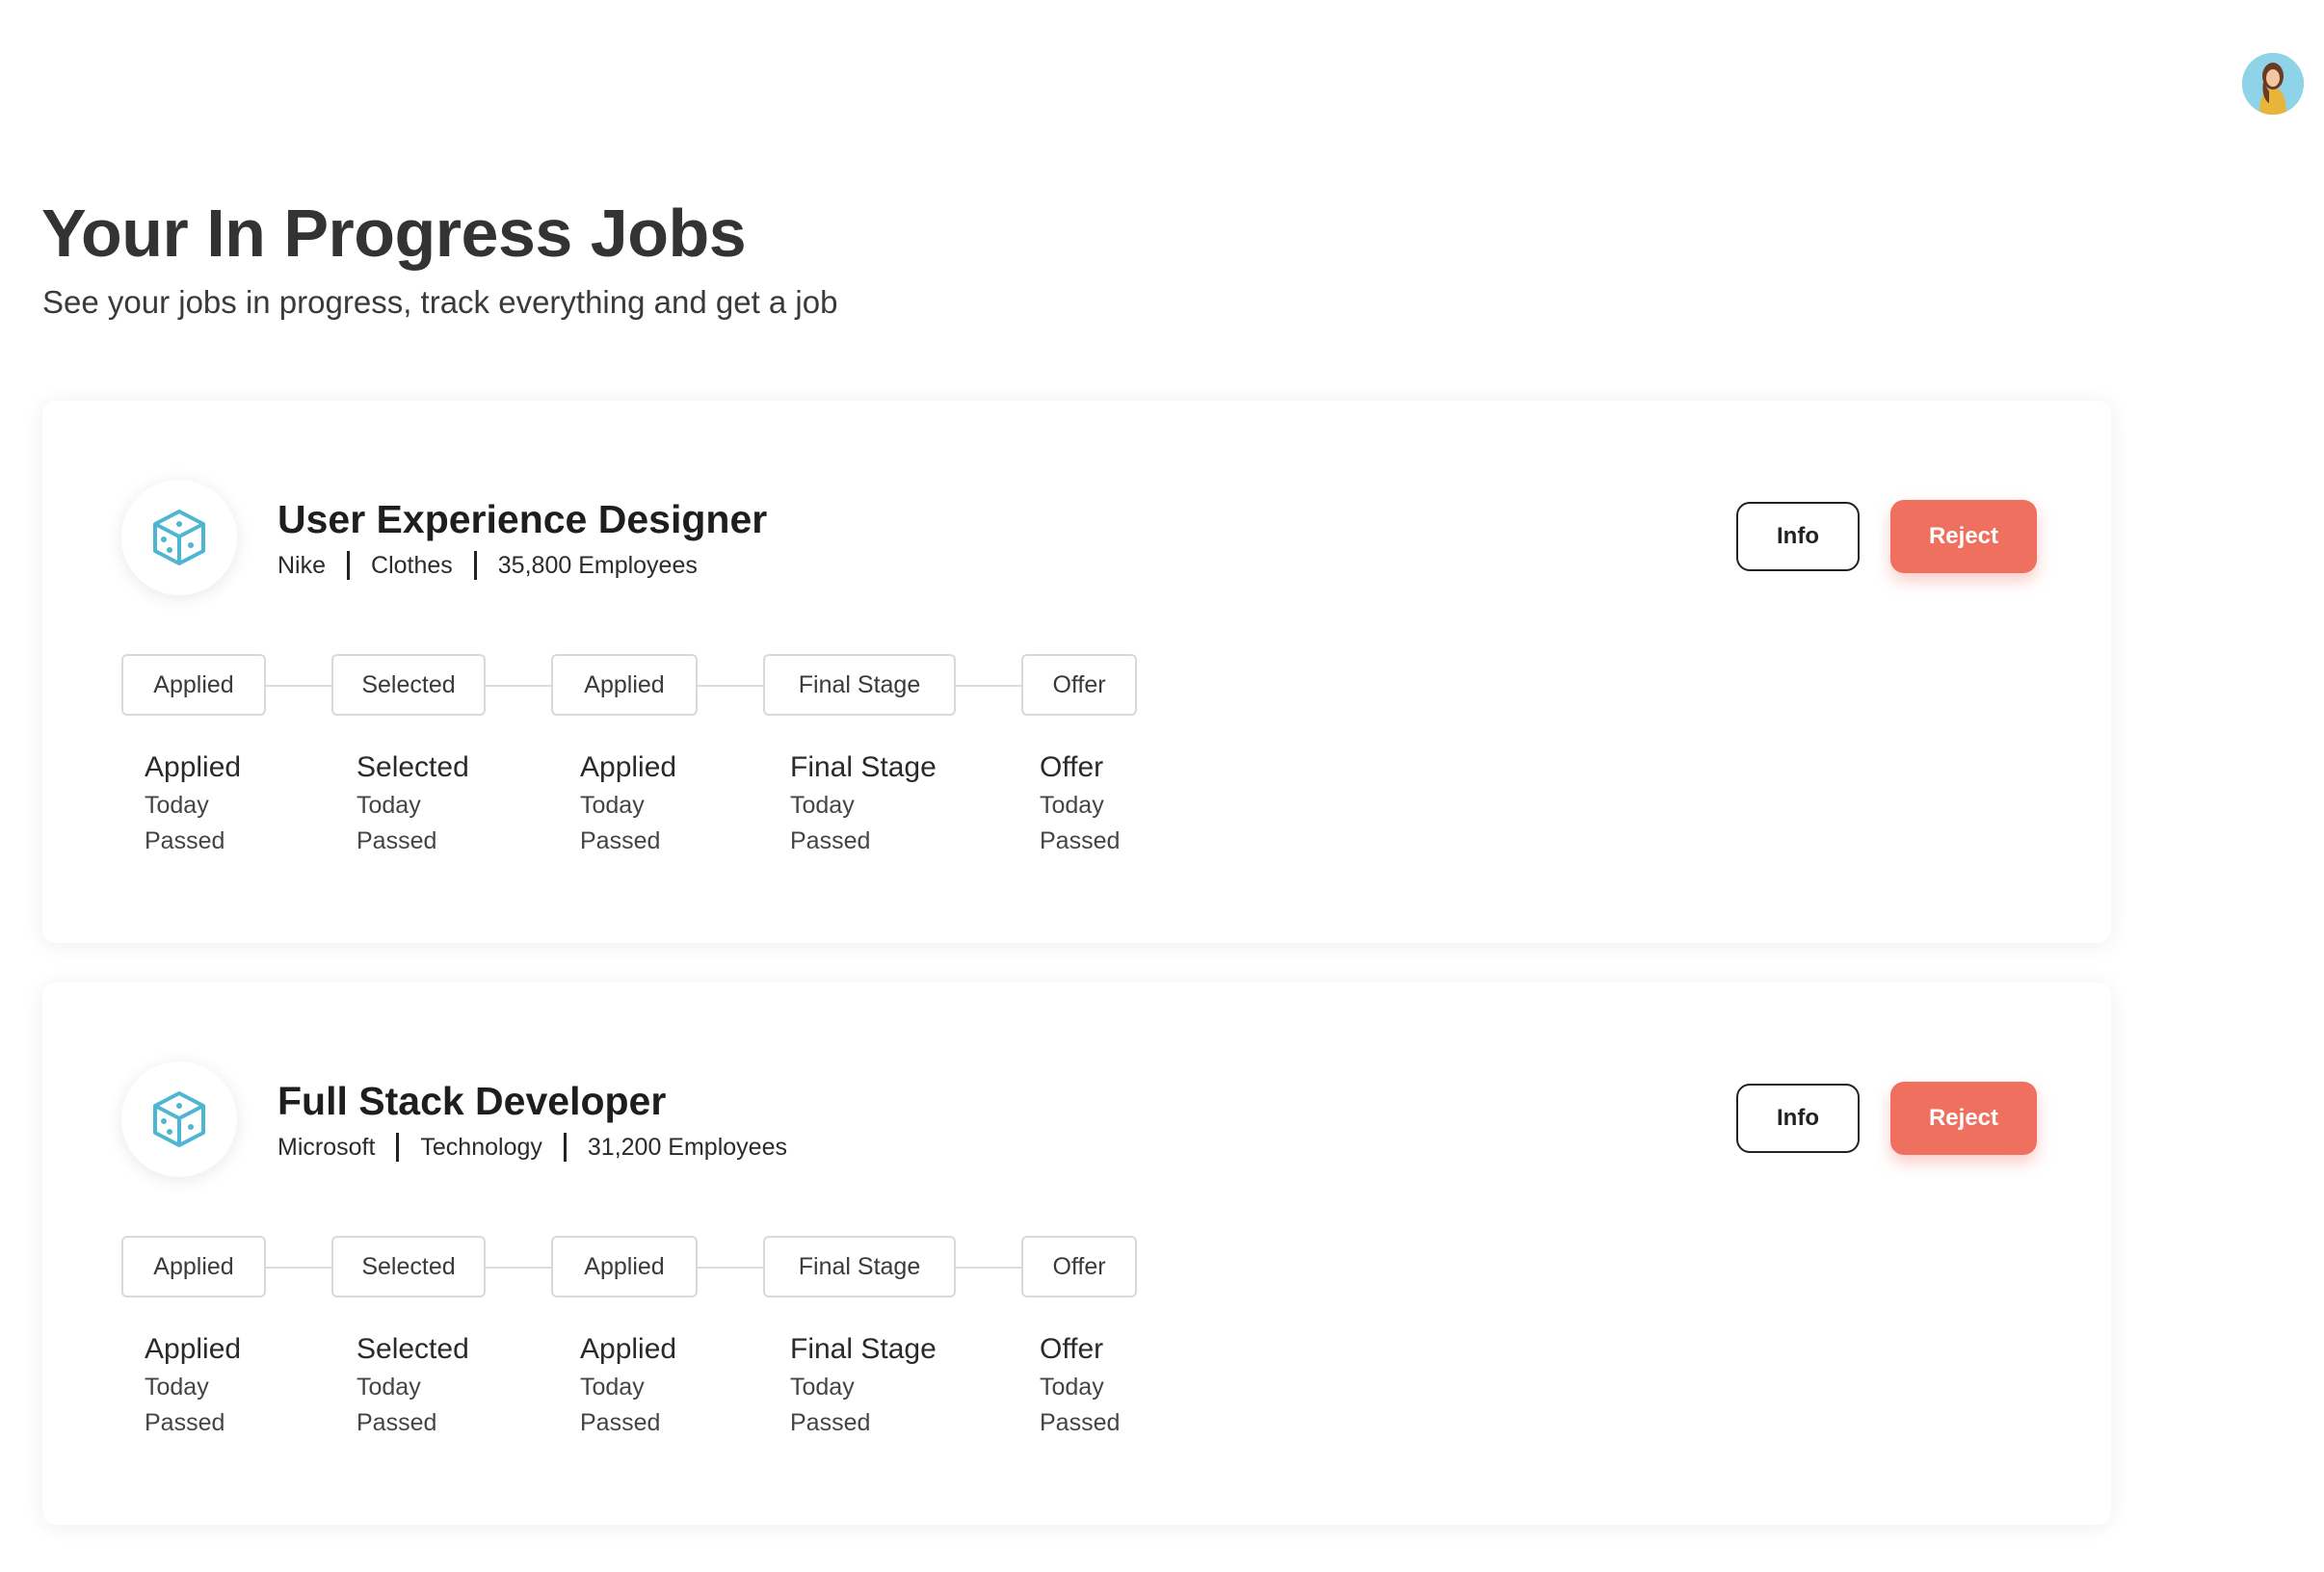 Image resolution: width=2324 pixels, height=1572 pixels. I want to click on company-industry: Clothes, so click(412, 565).